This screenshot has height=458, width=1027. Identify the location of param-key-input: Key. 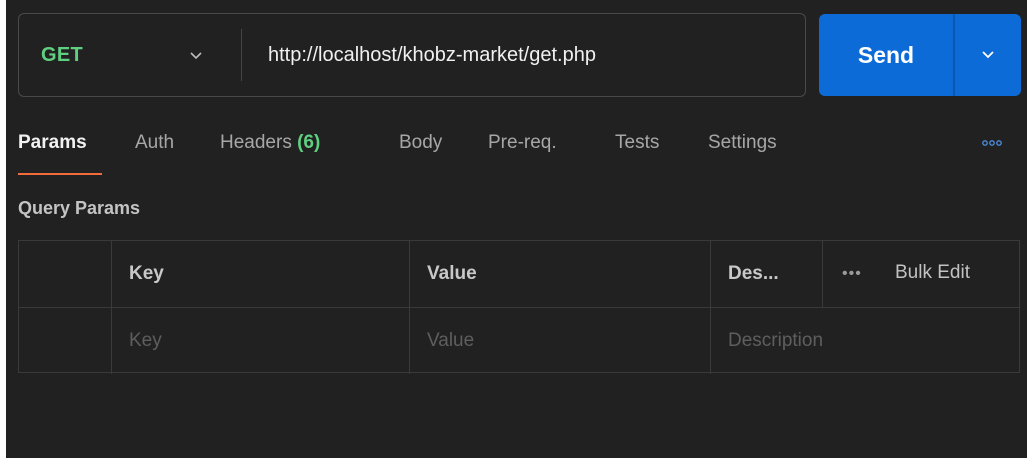
(264, 340).